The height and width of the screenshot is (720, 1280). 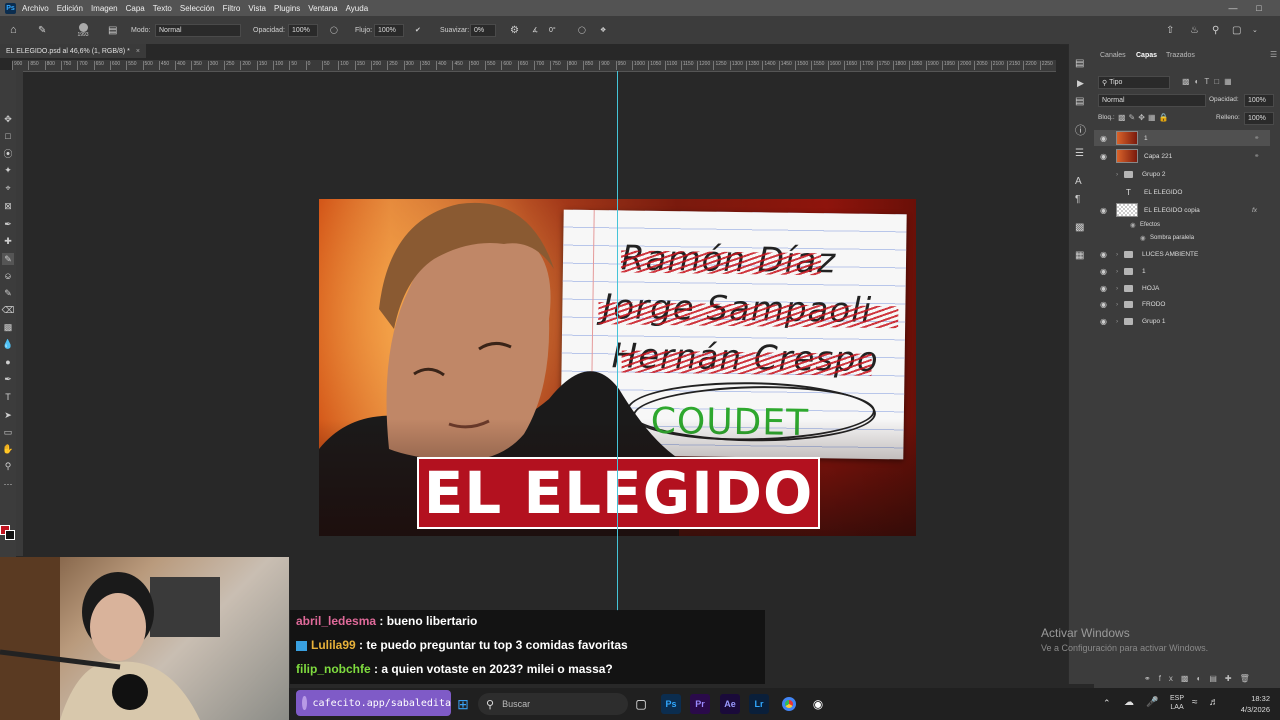 What do you see at coordinates (606, 30) in the screenshot?
I see `symmetry-icon: ❖` at bounding box center [606, 30].